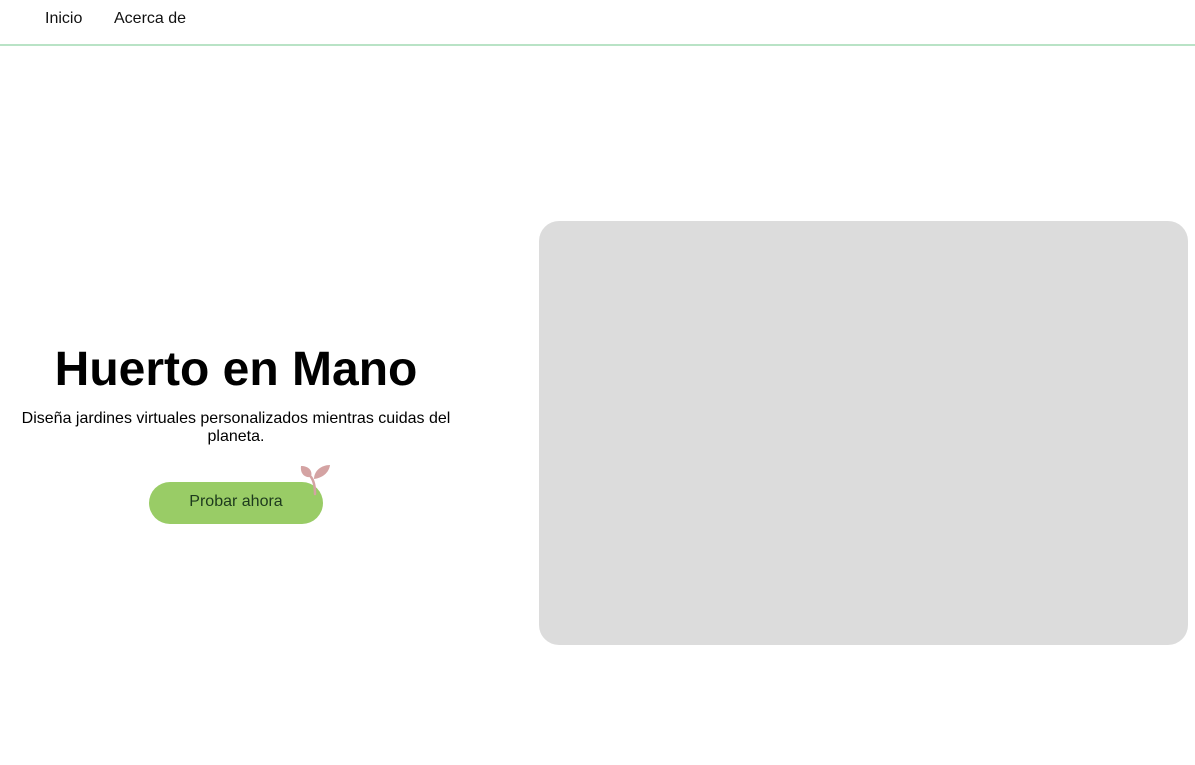 Image resolution: width=1195 pixels, height=765 pixels. What do you see at coordinates (315, 480) in the screenshot?
I see `sprout-icon` at bounding box center [315, 480].